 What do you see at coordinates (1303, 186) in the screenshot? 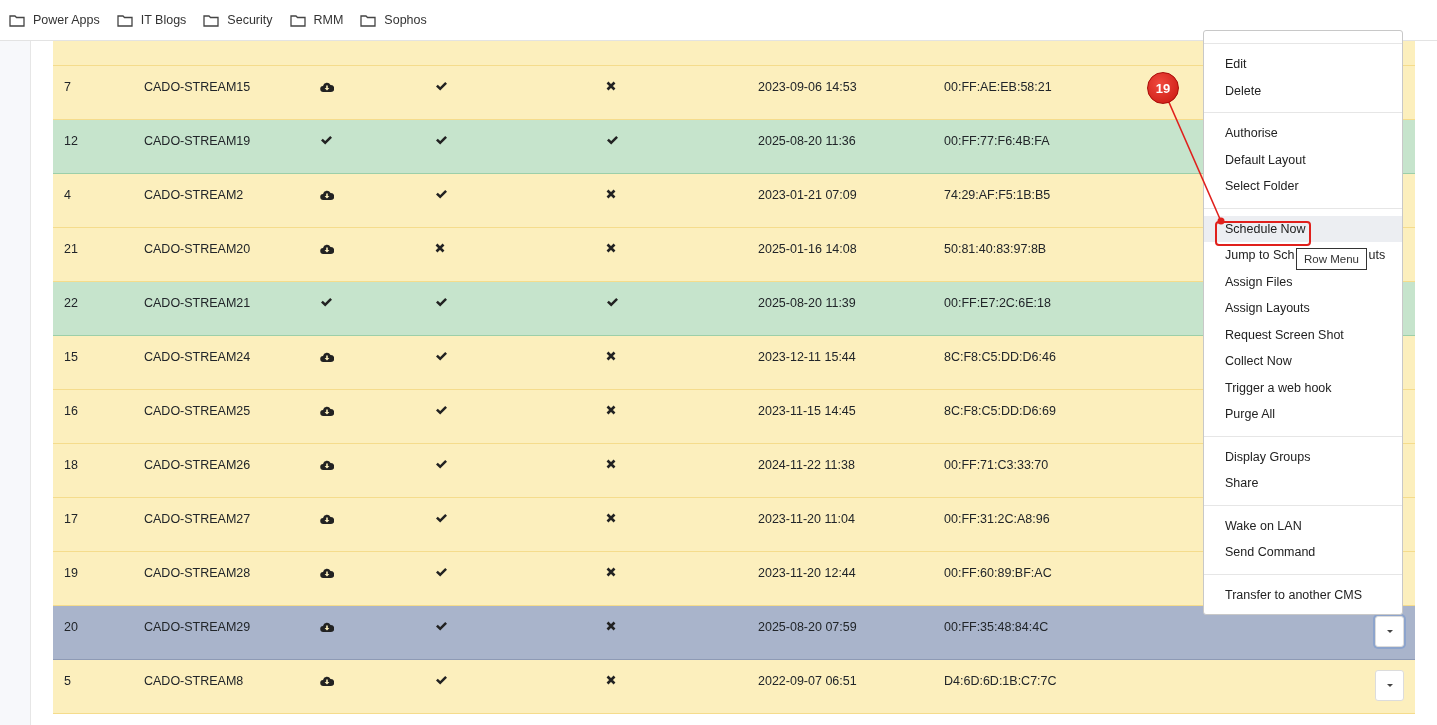
I see `menu-item: Select Folder` at bounding box center [1303, 186].